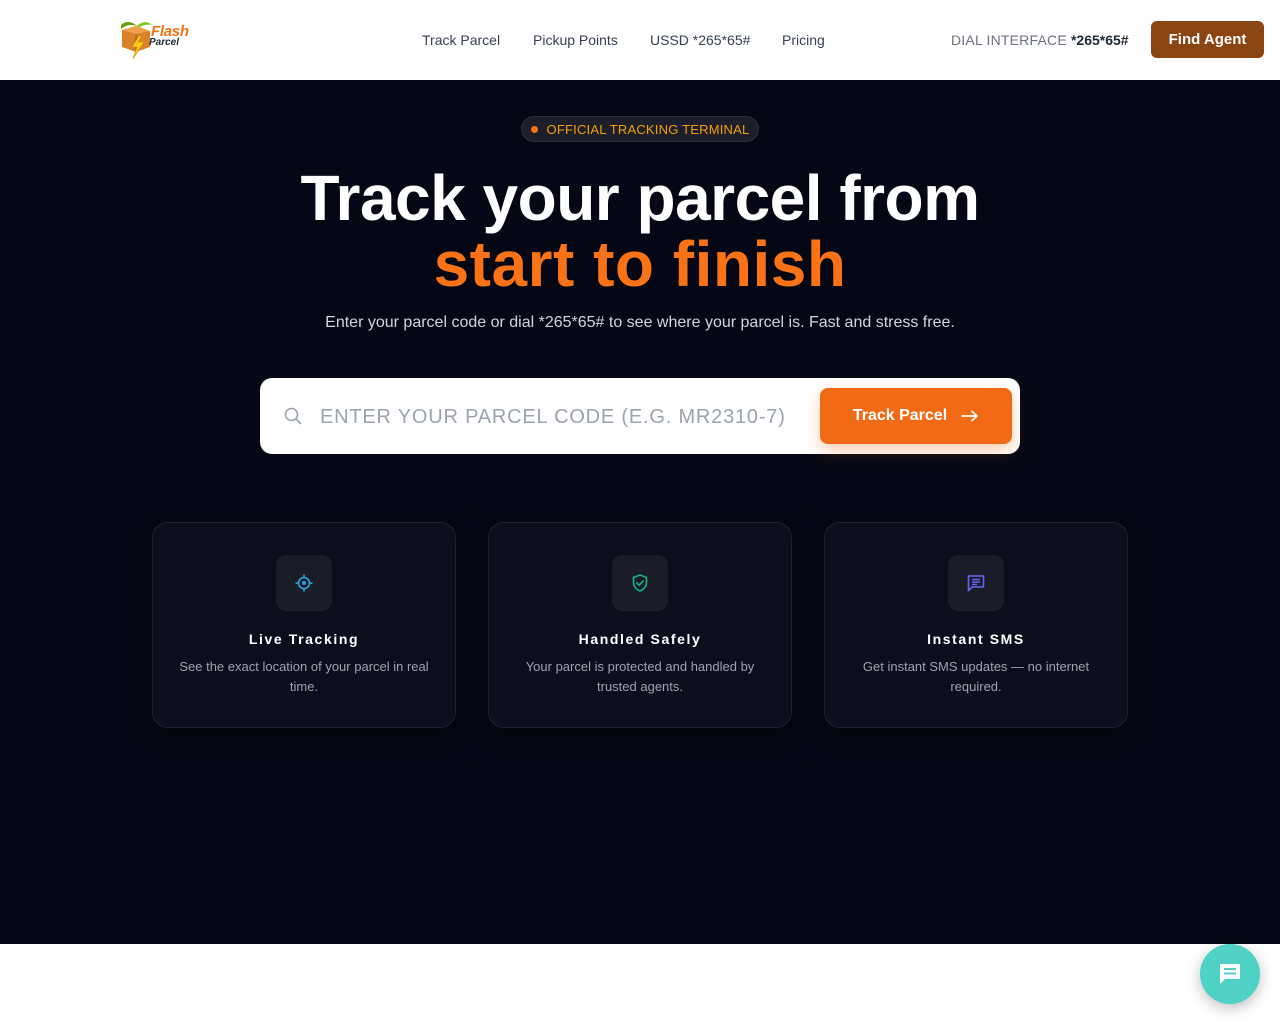 This screenshot has height=1024, width=1280. Describe the element at coordinates (970, 416) in the screenshot. I see `arrow-right-icon` at that location.